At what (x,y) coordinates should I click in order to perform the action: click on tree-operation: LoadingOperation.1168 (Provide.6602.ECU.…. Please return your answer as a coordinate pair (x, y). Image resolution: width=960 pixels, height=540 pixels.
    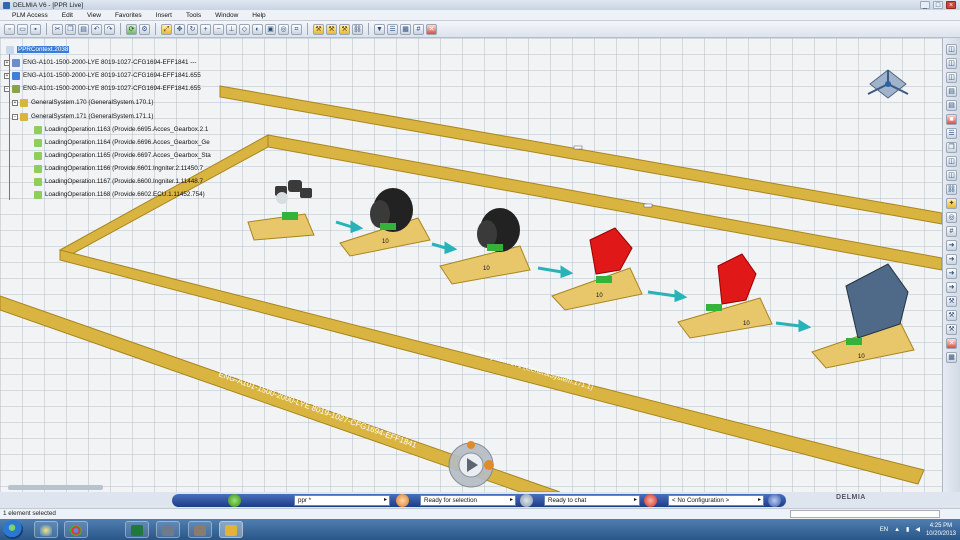
    Looking at the image, I should click on (119, 194).